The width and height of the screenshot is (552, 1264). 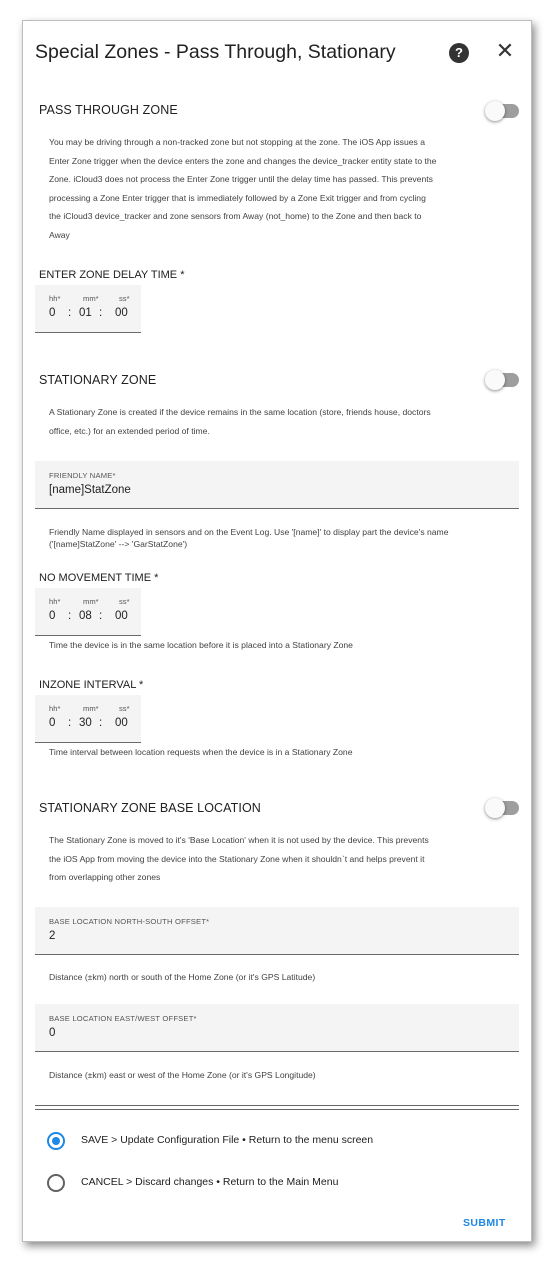 I want to click on ns-offset-value: 2, so click(x=52, y=936).